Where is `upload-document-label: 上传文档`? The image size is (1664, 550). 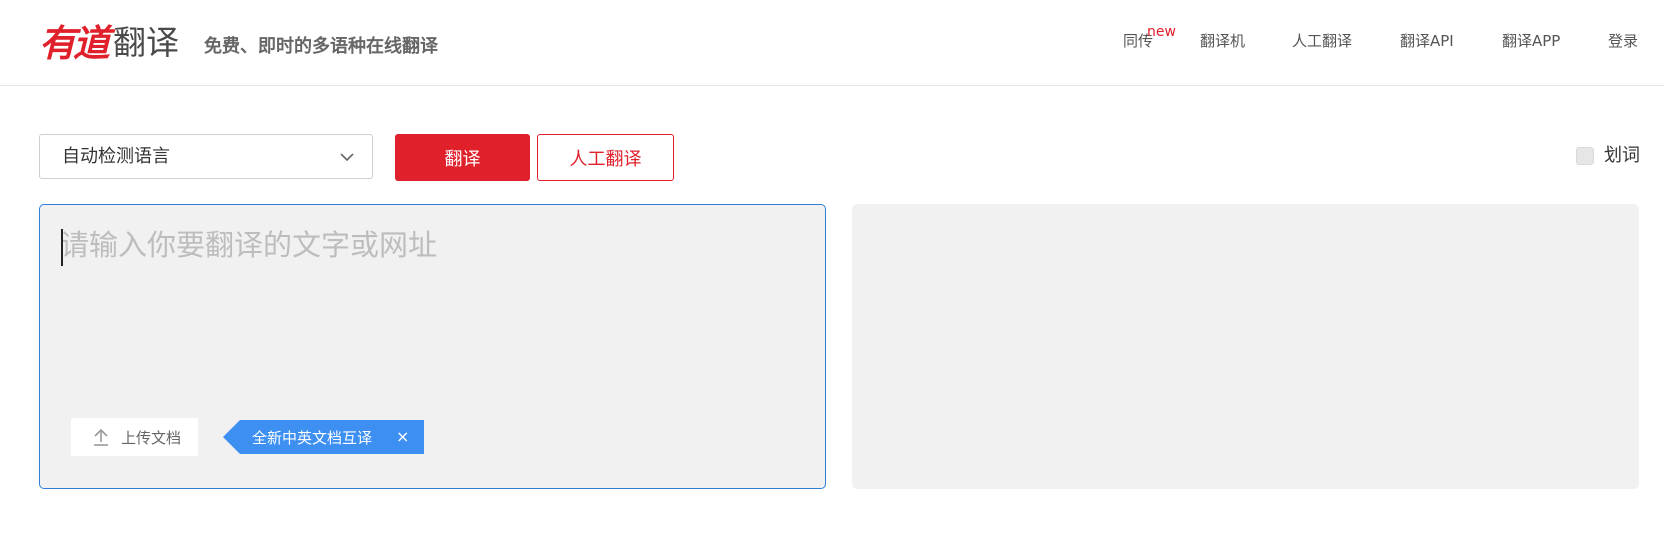 upload-document-label: 上传文档 is located at coordinates (151, 437).